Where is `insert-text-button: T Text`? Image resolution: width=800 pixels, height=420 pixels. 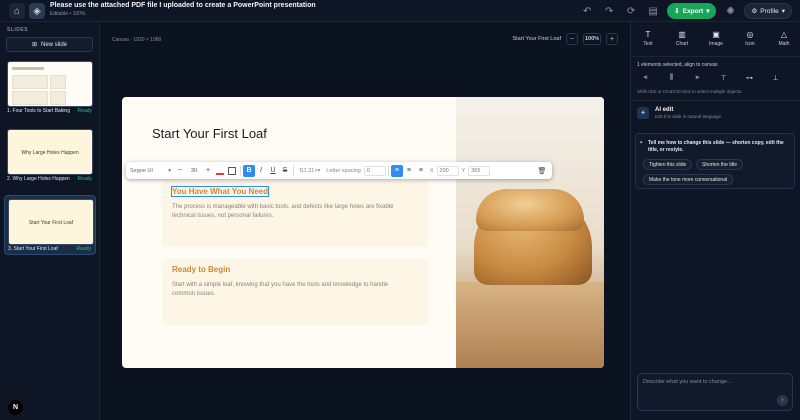 insert-text-button: T Text is located at coordinates (648, 38).